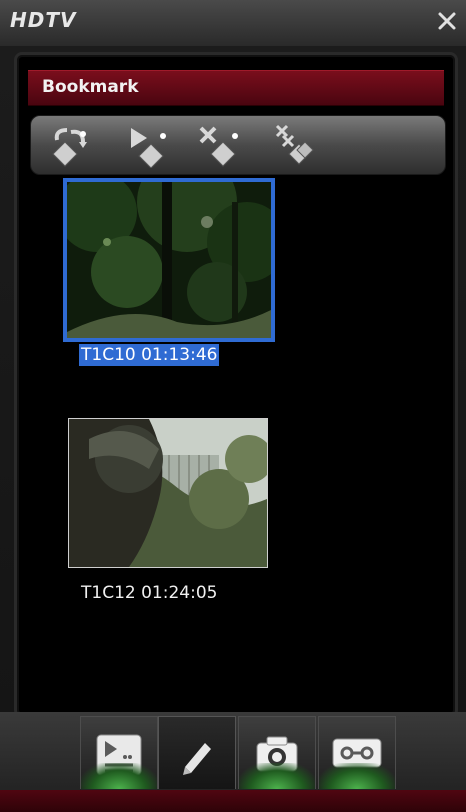 The width and height of the screenshot is (466, 812). What do you see at coordinates (357, 752) in the screenshot?
I see `tab-record` at bounding box center [357, 752].